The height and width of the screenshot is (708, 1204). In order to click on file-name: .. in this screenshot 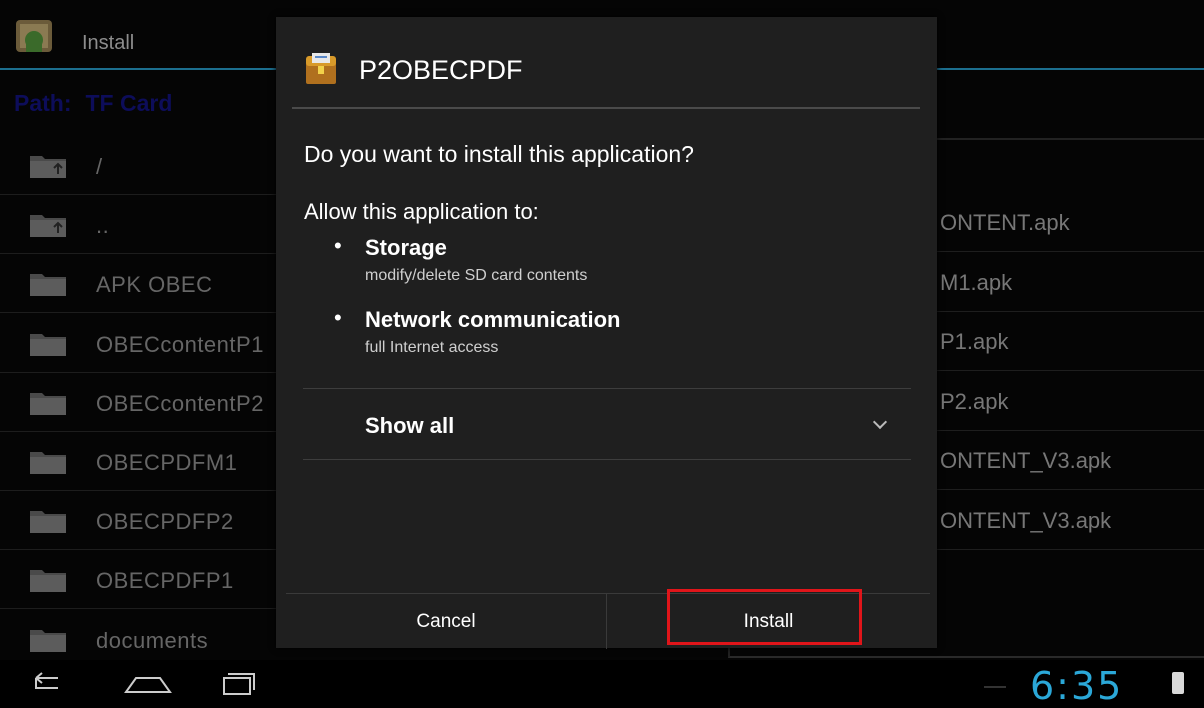, I will do `click(103, 226)`.